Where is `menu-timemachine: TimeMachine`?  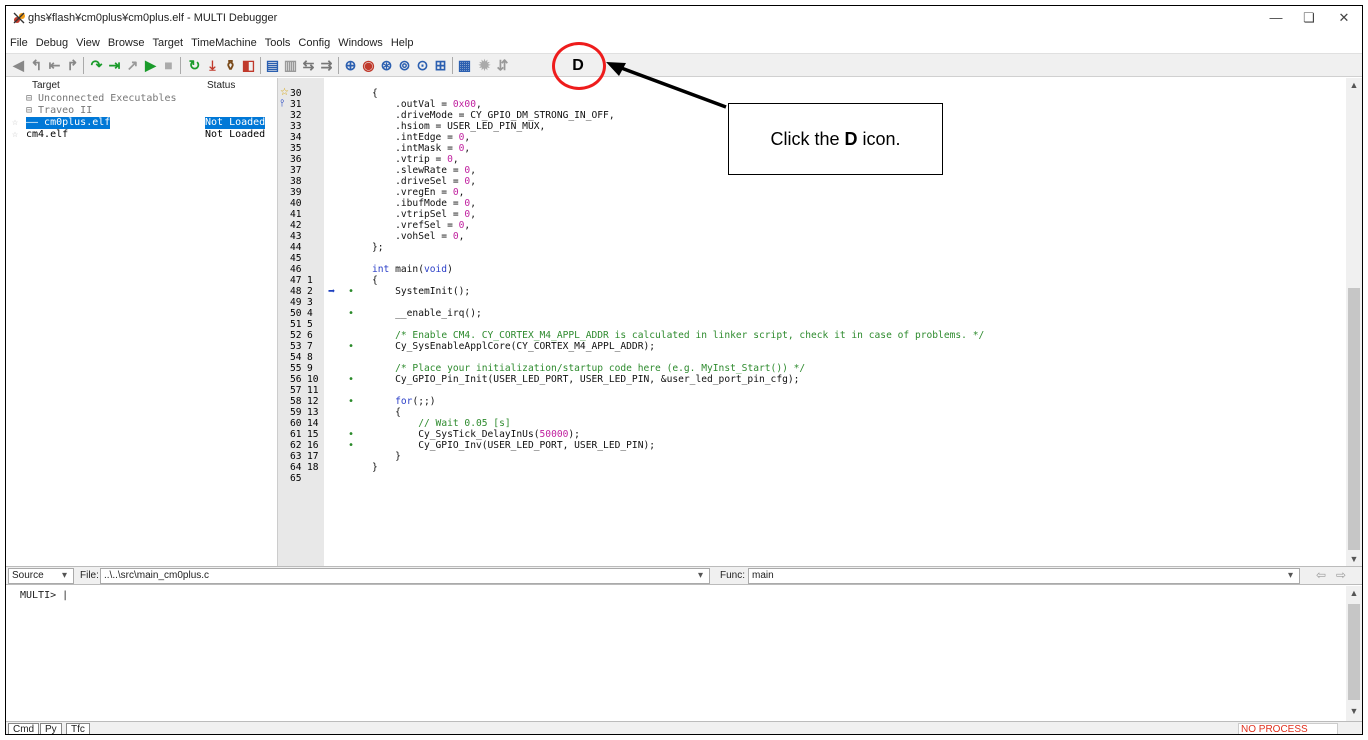
menu-timemachine: TimeMachine is located at coordinates (224, 43).